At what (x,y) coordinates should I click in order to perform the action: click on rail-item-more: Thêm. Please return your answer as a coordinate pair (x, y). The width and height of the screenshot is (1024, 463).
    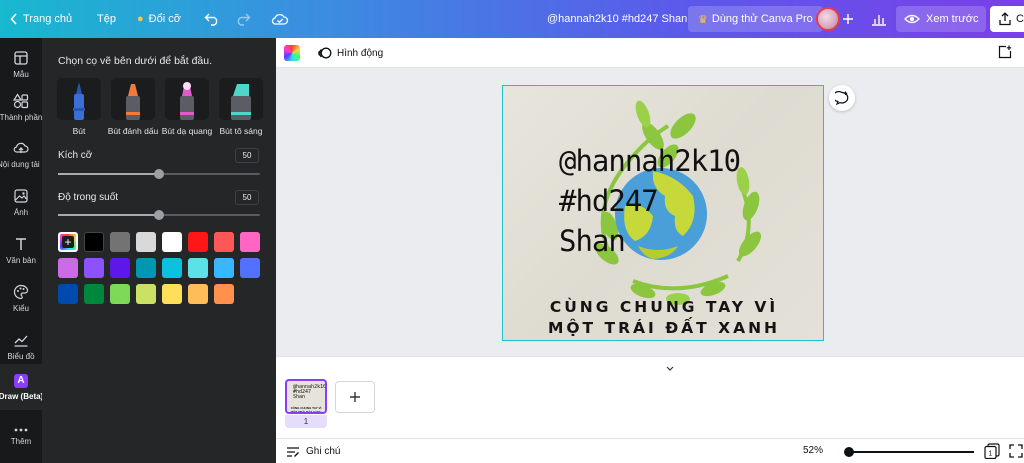
    Looking at the image, I should click on (21, 436).